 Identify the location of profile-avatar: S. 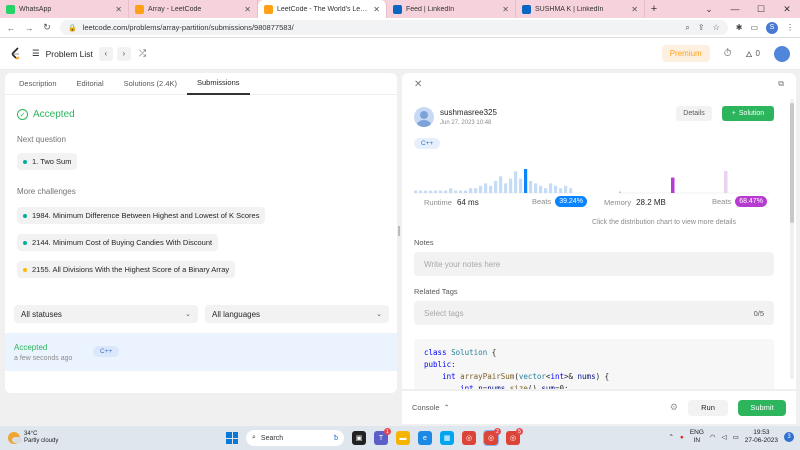
(772, 27).